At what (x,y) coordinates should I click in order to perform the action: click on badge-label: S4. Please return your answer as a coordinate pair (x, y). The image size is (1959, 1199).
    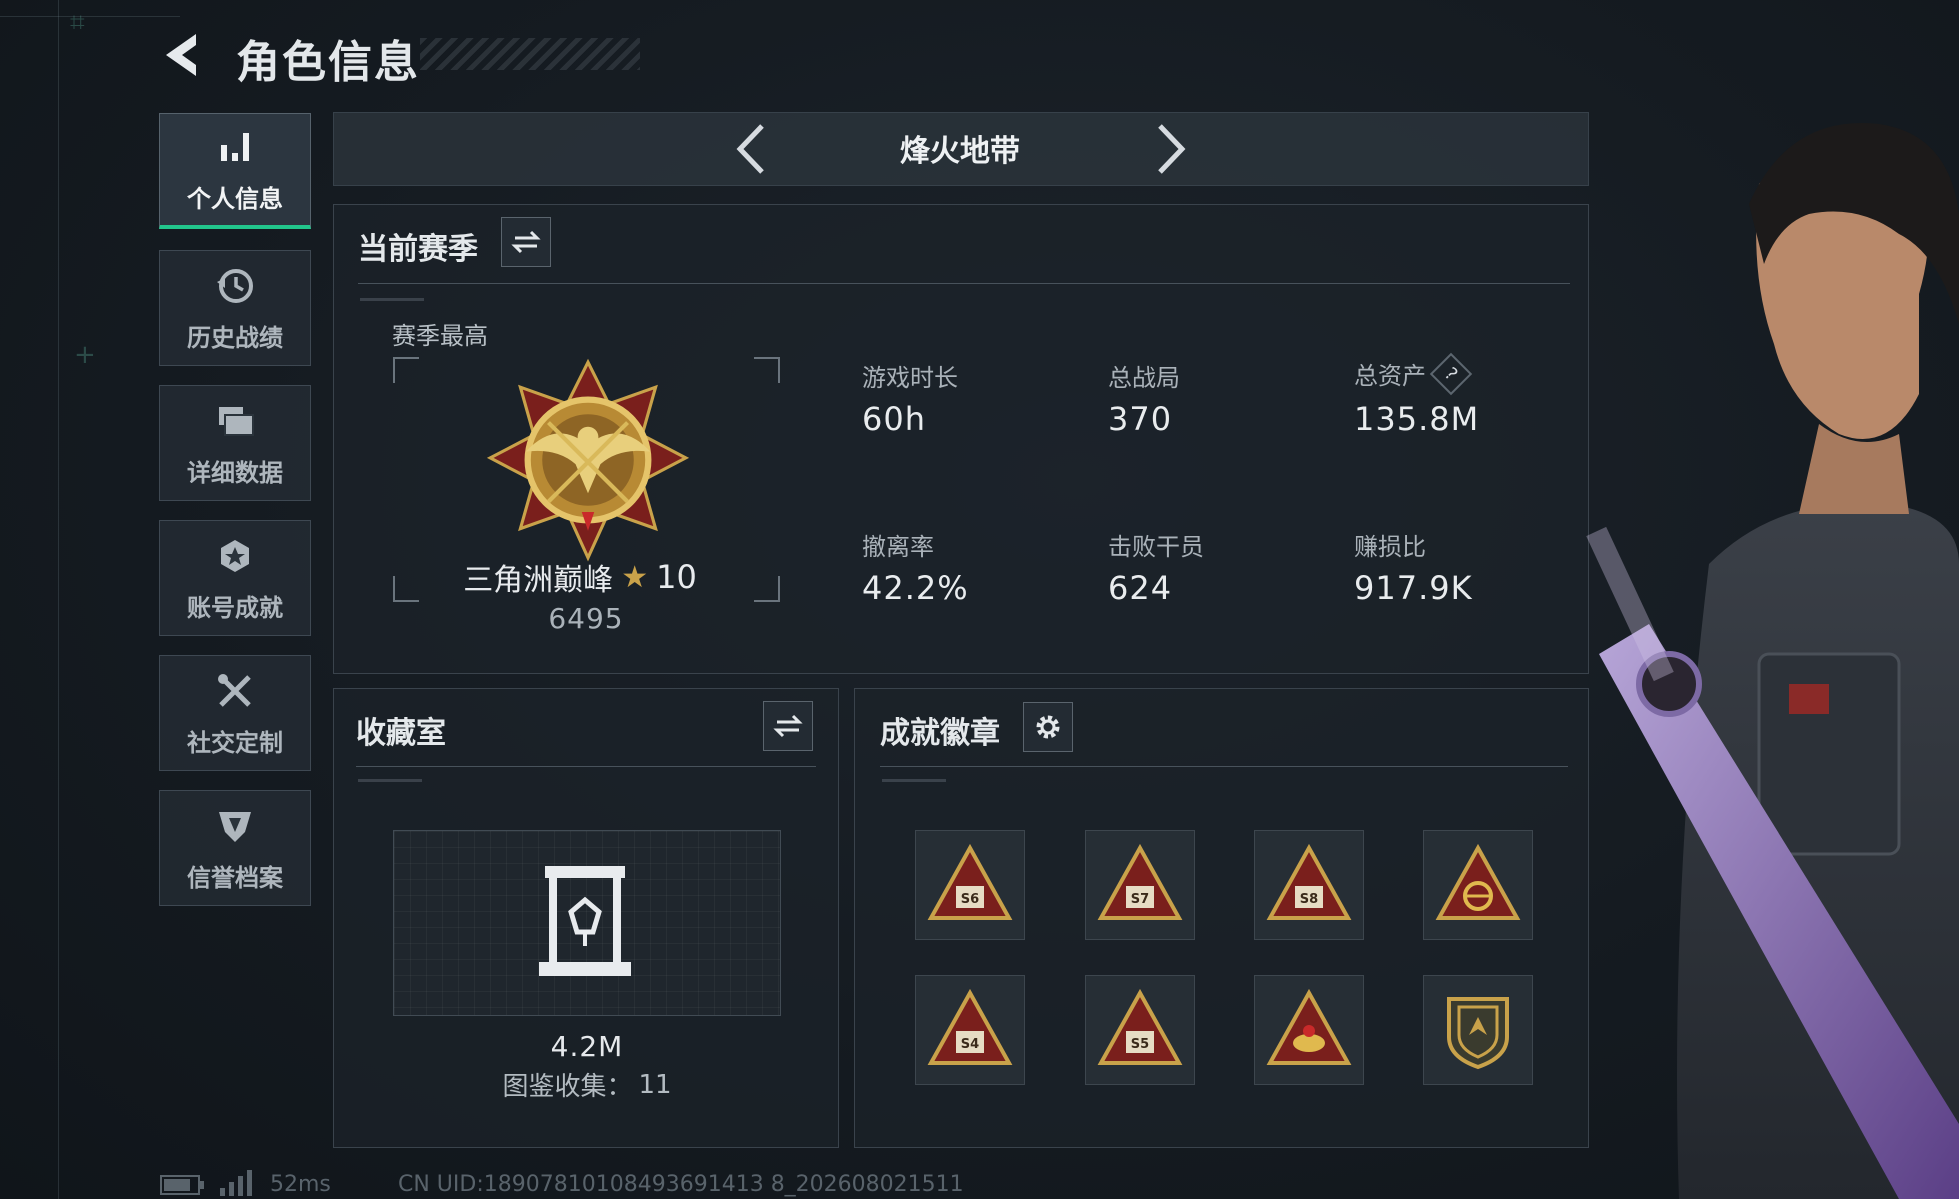
    Looking at the image, I should click on (970, 1044).